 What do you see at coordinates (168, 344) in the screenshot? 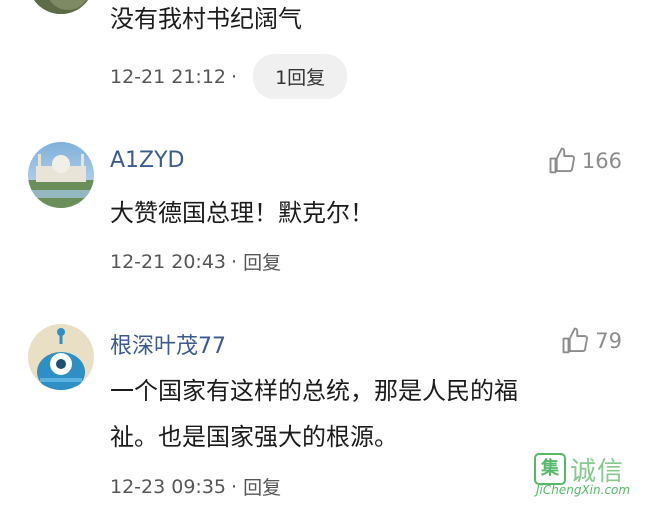
I see `comment-2-username: 根深叶茂77` at bounding box center [168, 344].